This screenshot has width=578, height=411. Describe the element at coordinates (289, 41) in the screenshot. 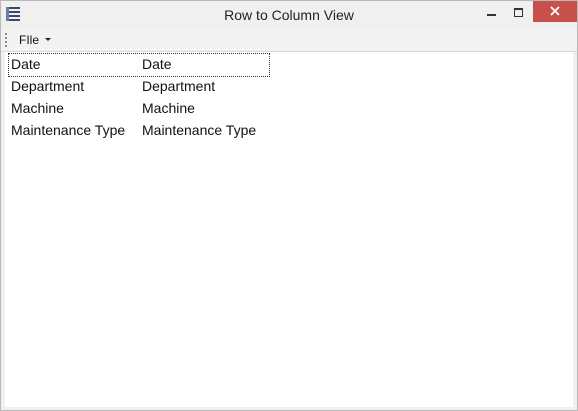

I see `menu-bar: FIle` at that location.